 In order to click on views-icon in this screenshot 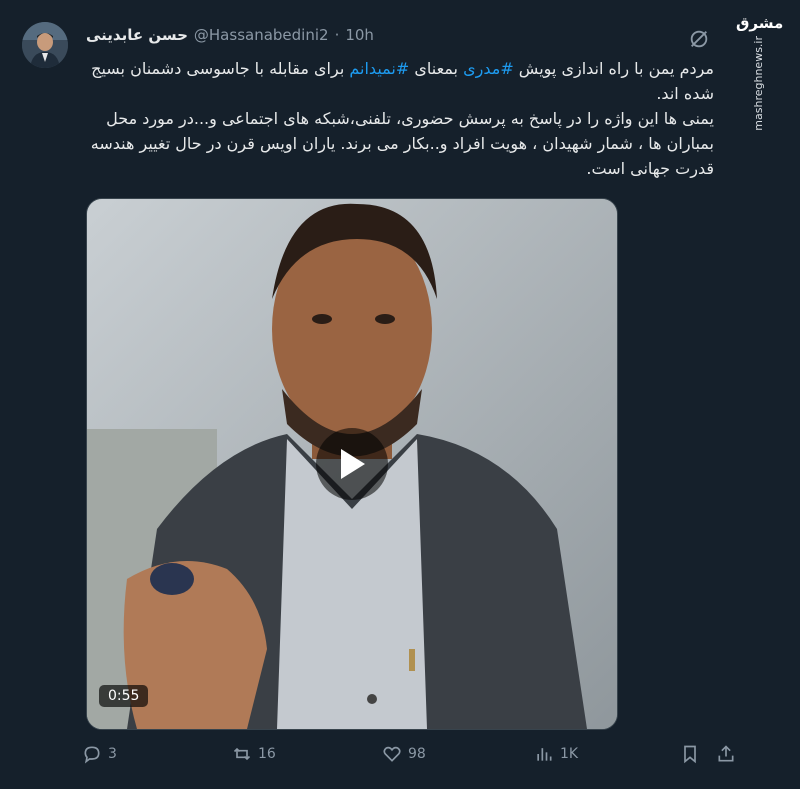, I will do `click(544, 754)`.